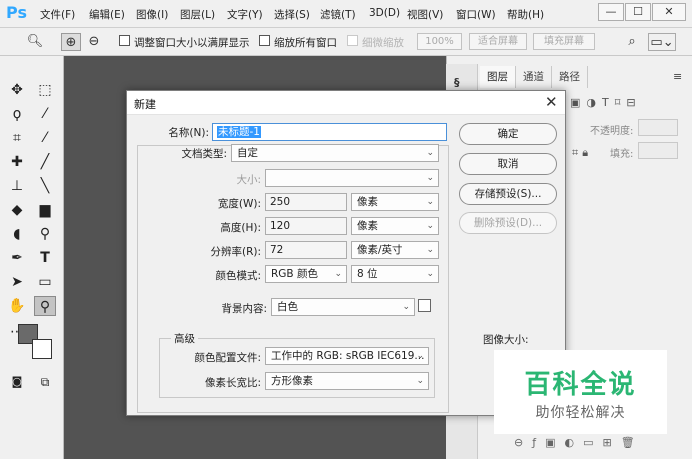 This screenshot has height=459, width=692. I want to click on history-panel-icon: §, so click(457, 82).